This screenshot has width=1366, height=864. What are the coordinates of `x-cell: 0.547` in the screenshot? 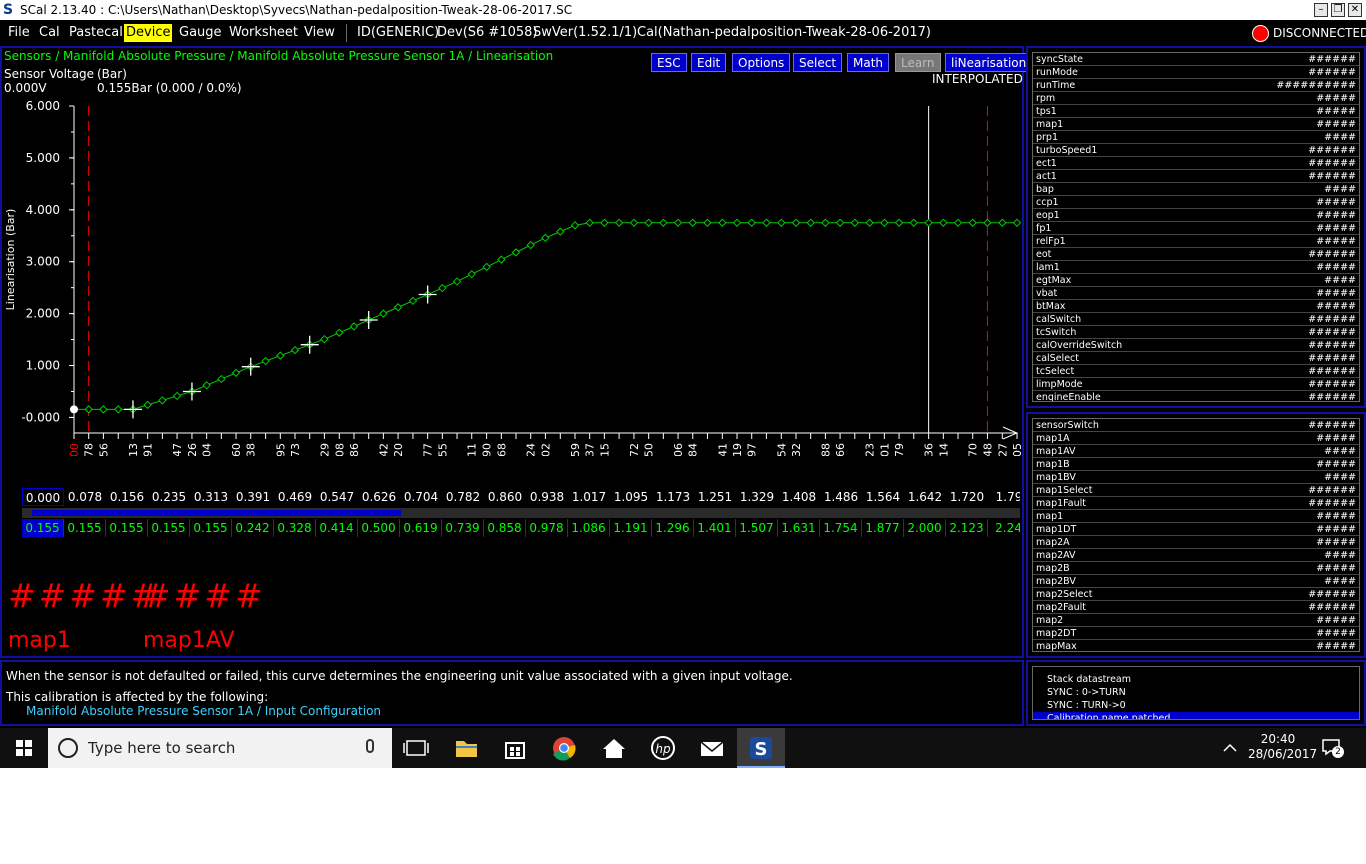 It's located at (337, 497).